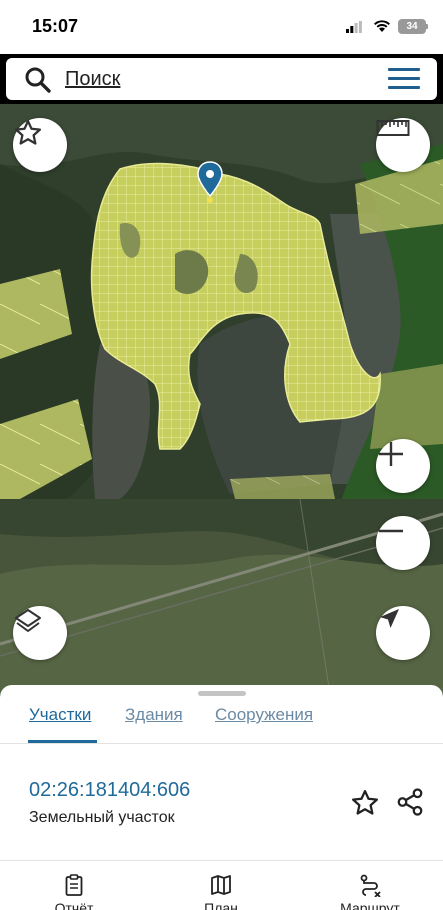 The height and width of the screenshot is (910, 443). Describe the element at coordinates (354, 27) in the screenshot. I see `cellular-signal-icon` at that location.